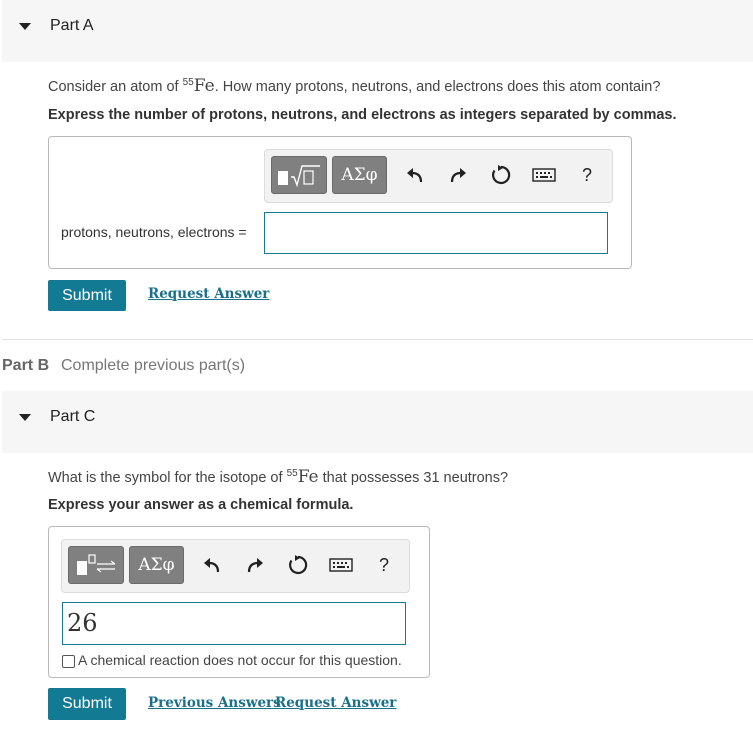 This screenshot has height=733, width=753. I want to click on part-c-answer-value: 26, so click(82, 623).